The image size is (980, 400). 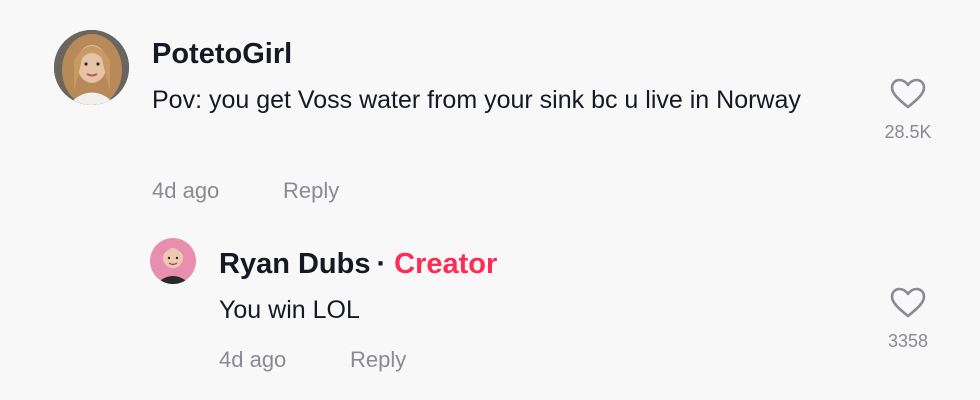 I want to click on reply-username-row: Ryan Dubs · Creator, so click(x=358, y=264).